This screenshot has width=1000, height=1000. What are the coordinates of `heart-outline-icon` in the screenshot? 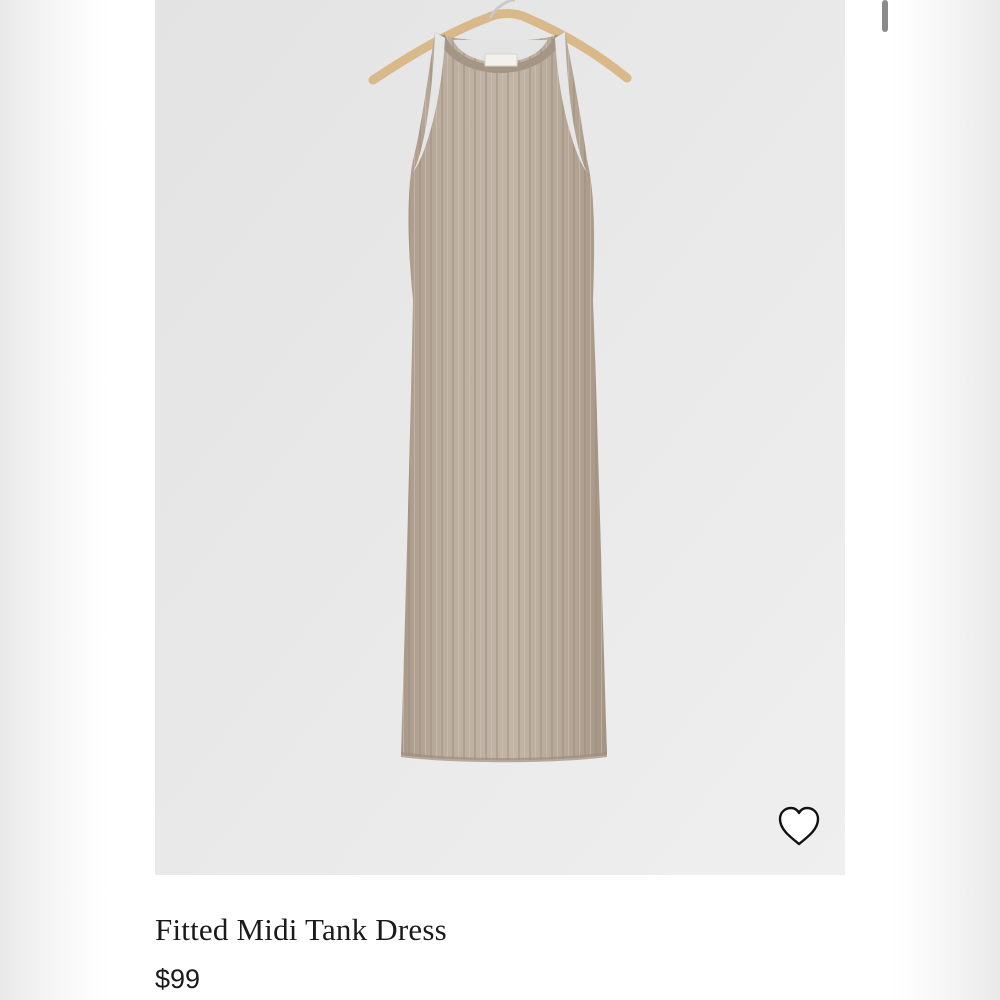 It's located at (799, 826).